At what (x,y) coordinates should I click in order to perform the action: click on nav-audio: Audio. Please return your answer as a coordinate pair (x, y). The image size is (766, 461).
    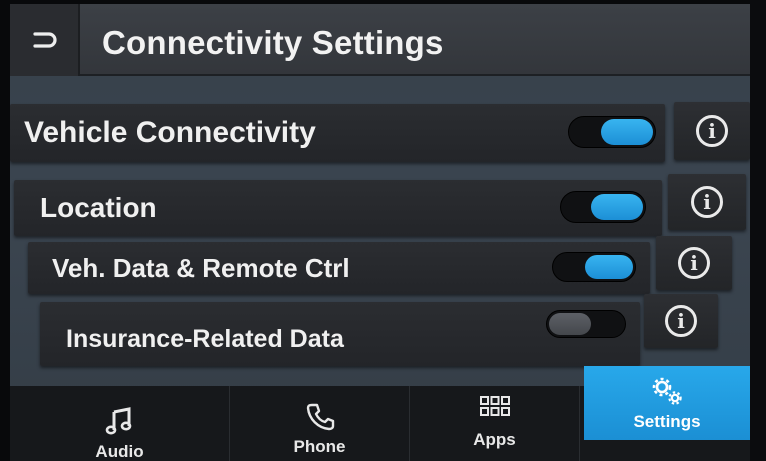
    Looking at the image, I should click on (120, 423).